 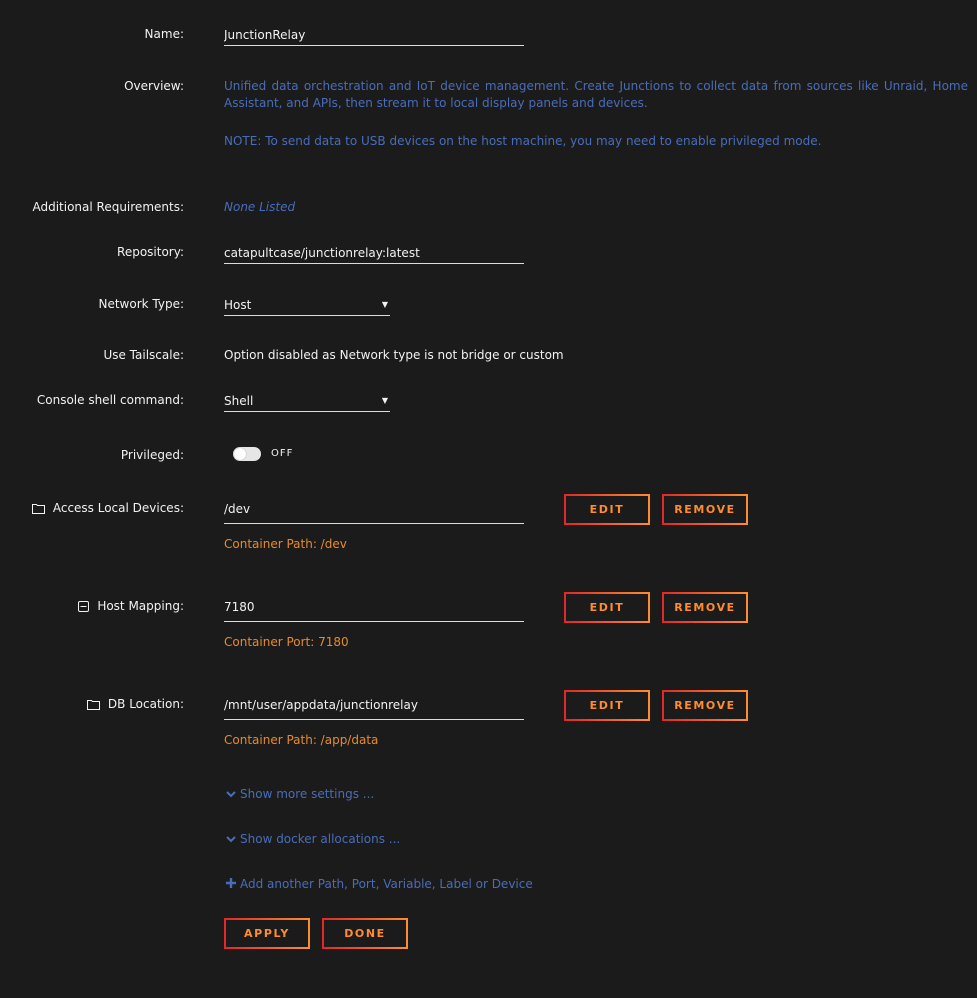 What do you see at coordinates (152, 455) in the screenshot?
I see `privileged-label: Privileged:` at bounding box center [152, 455].